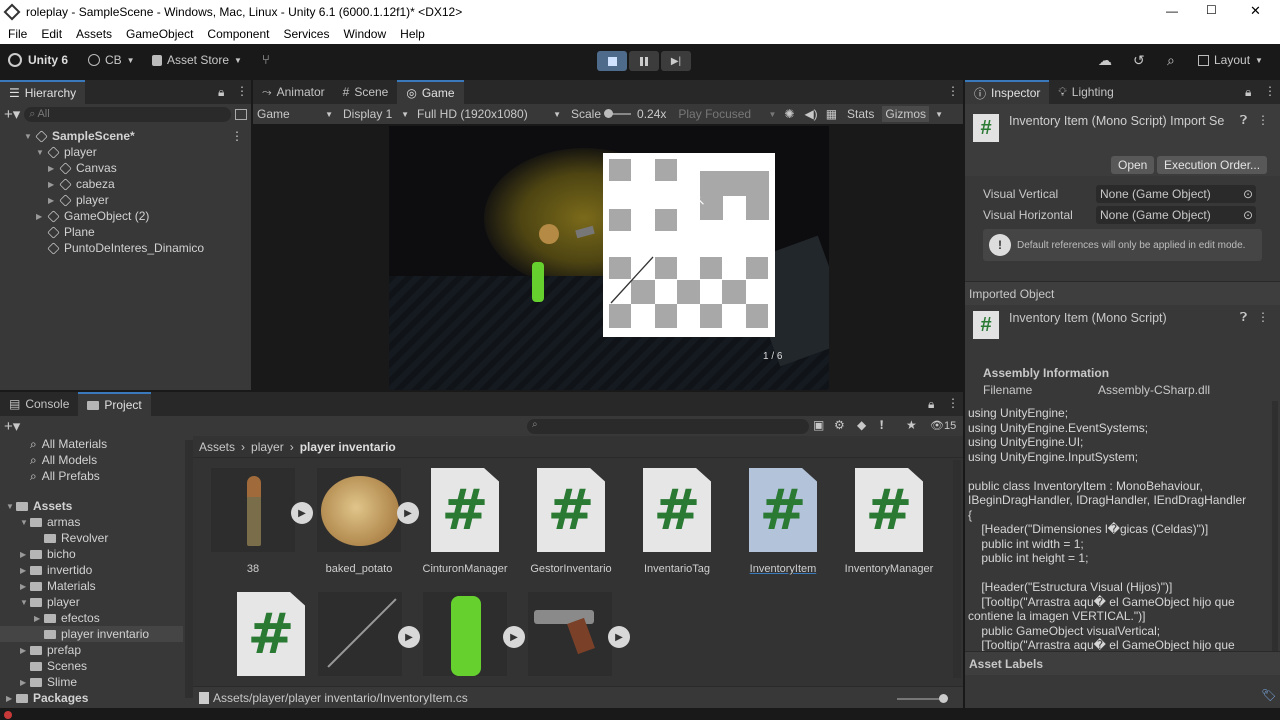  Describe the element at coordinates (676, 61) in the screenshot. I see `step-button: ▶|` at that location.